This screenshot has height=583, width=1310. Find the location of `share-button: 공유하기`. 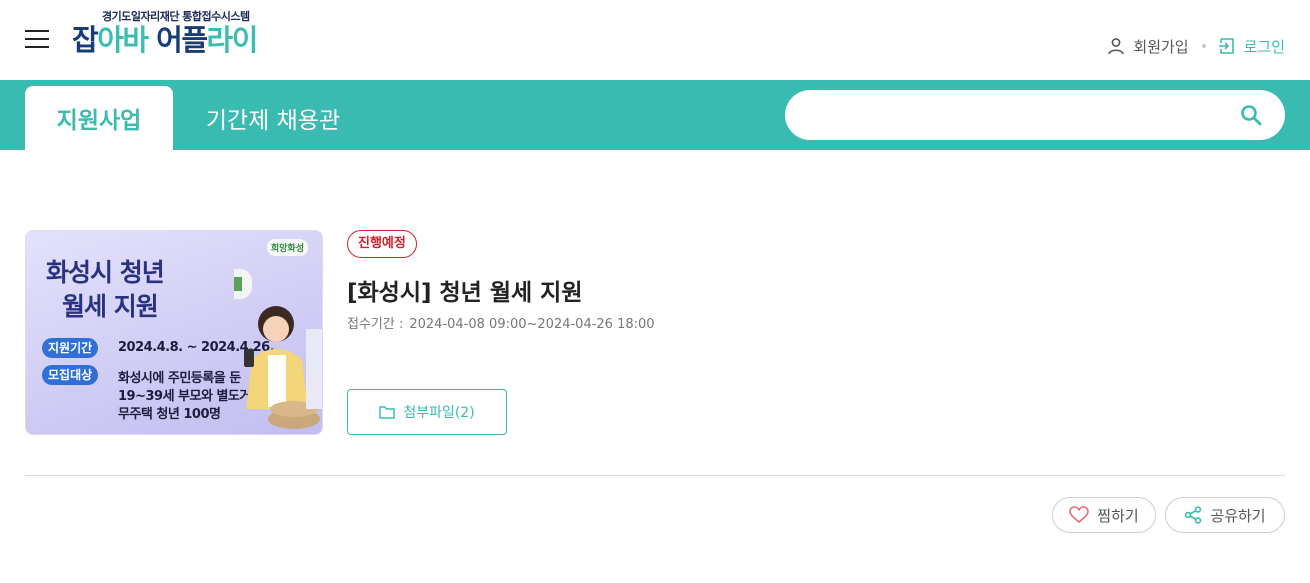

share-button: 공유하기 is located at coordinates (1225, 515).